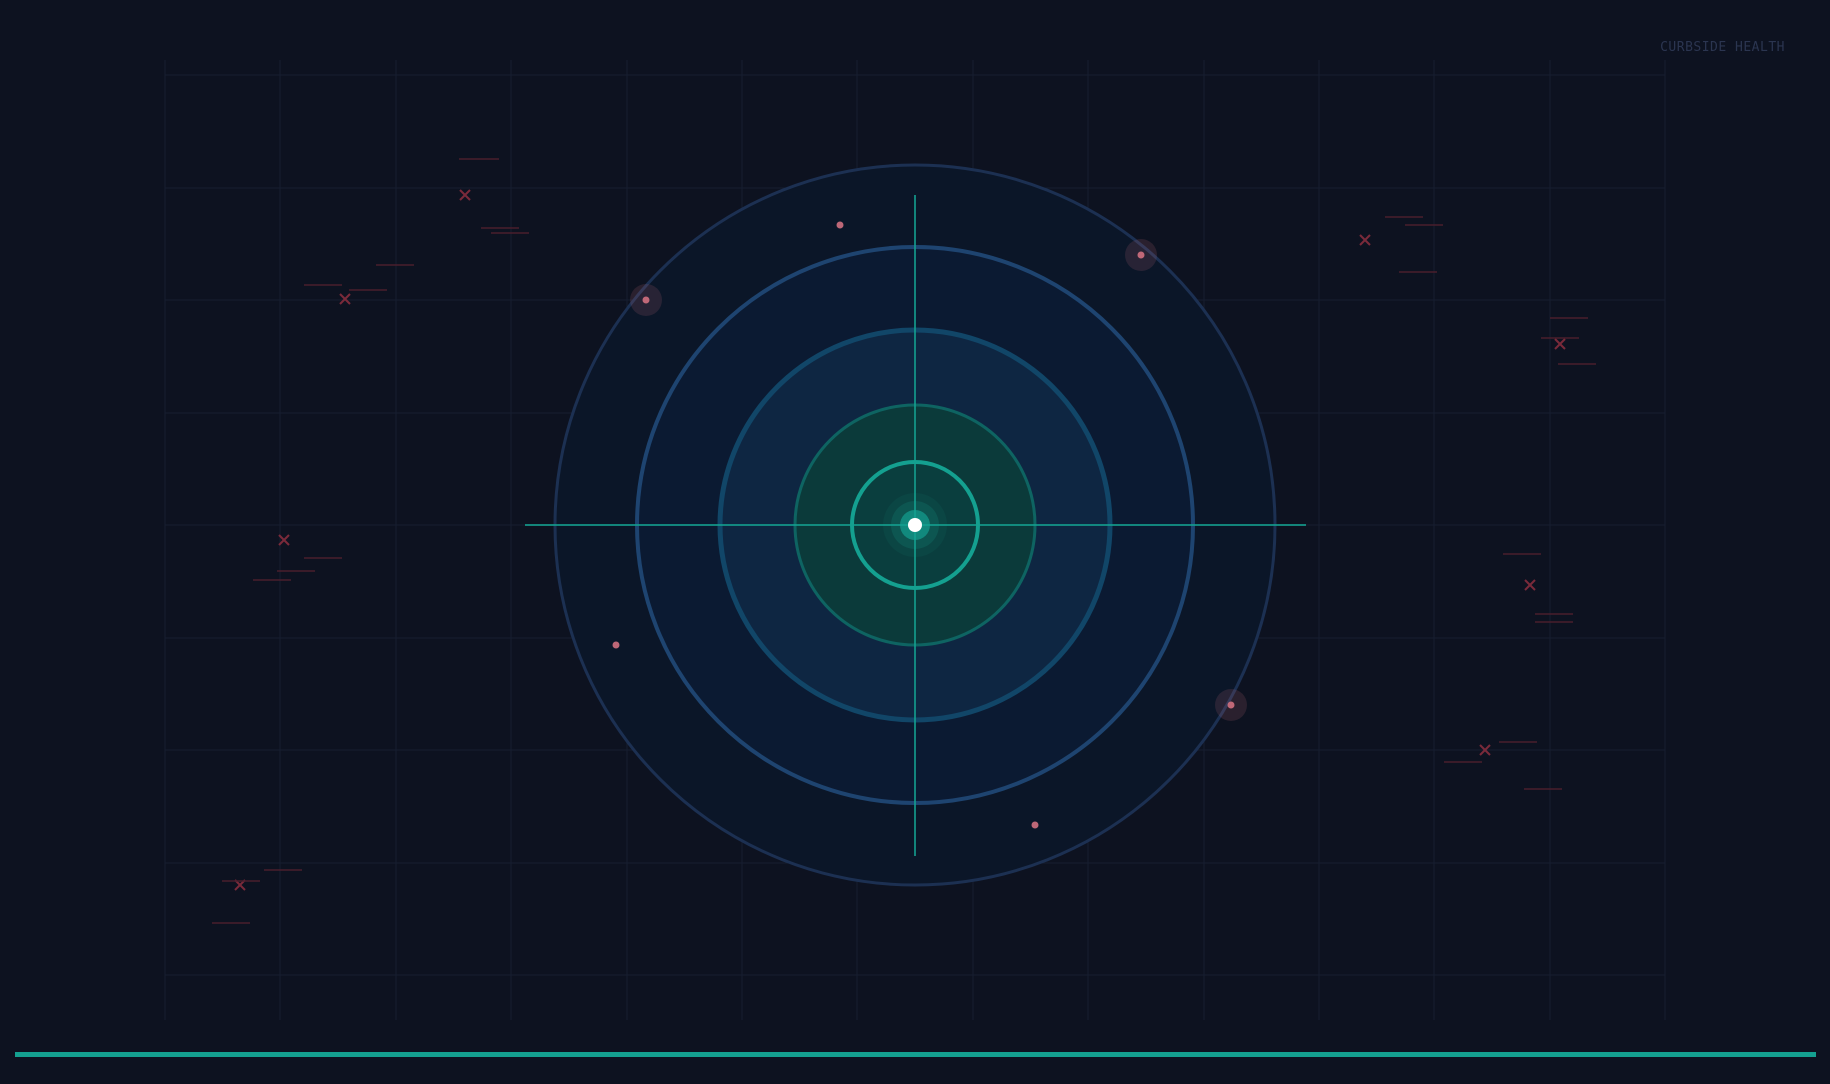 This screenshot has height=1084, width=1830. What do you see at coordinates (915, 1054) in the screenshot?
I see `progress-bar` at bounding box center [915, 1054].